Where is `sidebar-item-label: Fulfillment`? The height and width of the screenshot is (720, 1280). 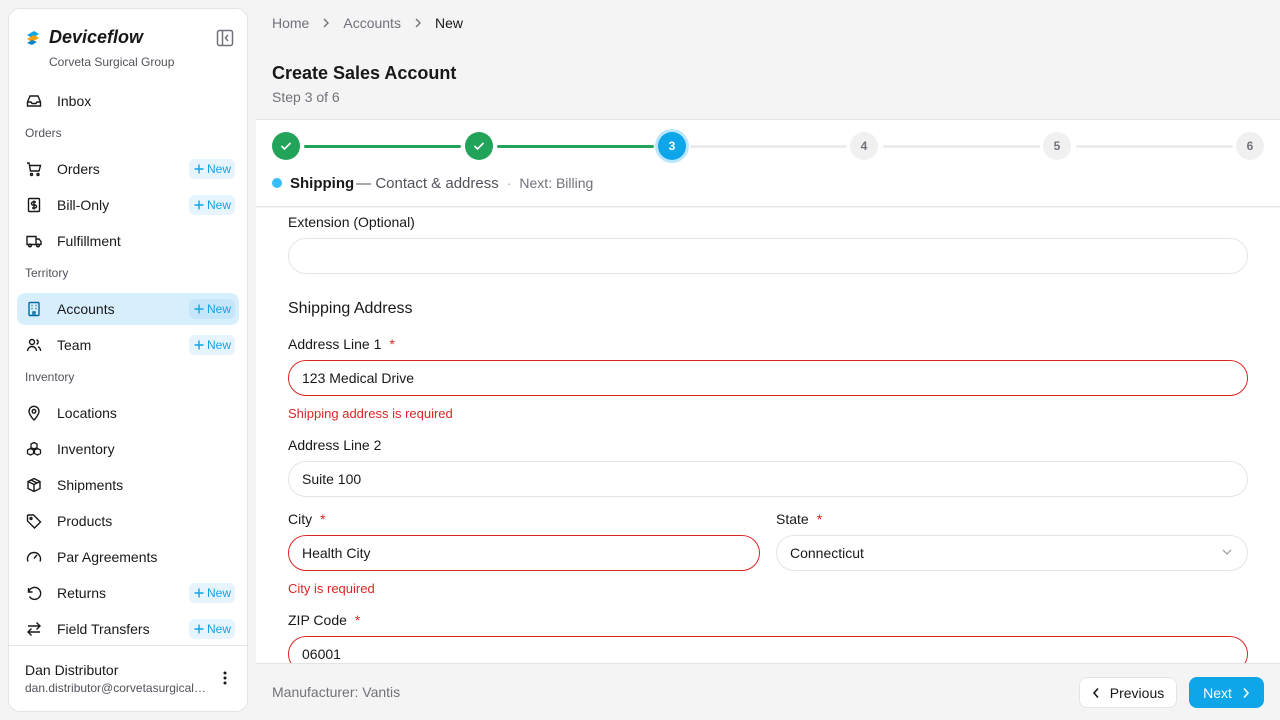 sidebar-item-label: Fulfillment is located at coordinates (89, 241).